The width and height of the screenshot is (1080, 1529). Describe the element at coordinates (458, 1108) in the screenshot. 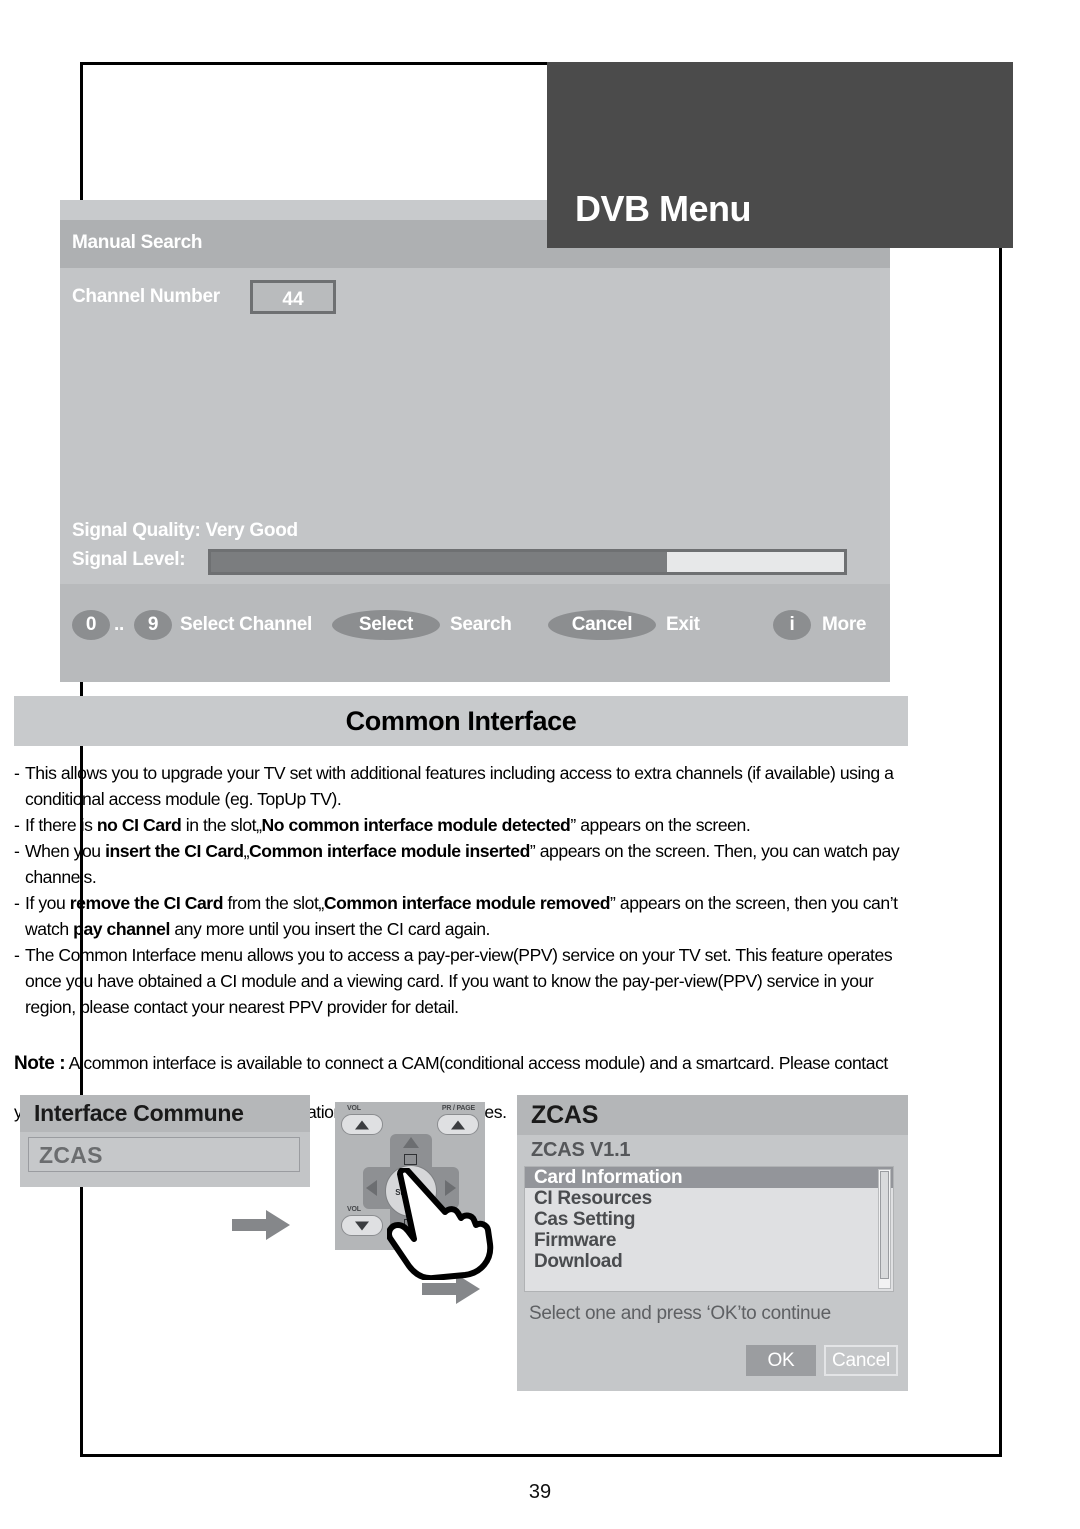

I see `pr-page-caption: PR / PAGE` at that location.